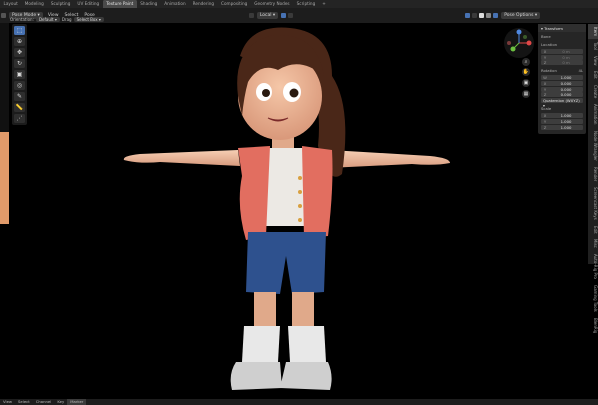 The width and height of the screenshot is (598, 405). Describe the element at coordinates (593, 325) in the screenshot. I see `sidebar-tab-blenrig: BlenRig` at that location.